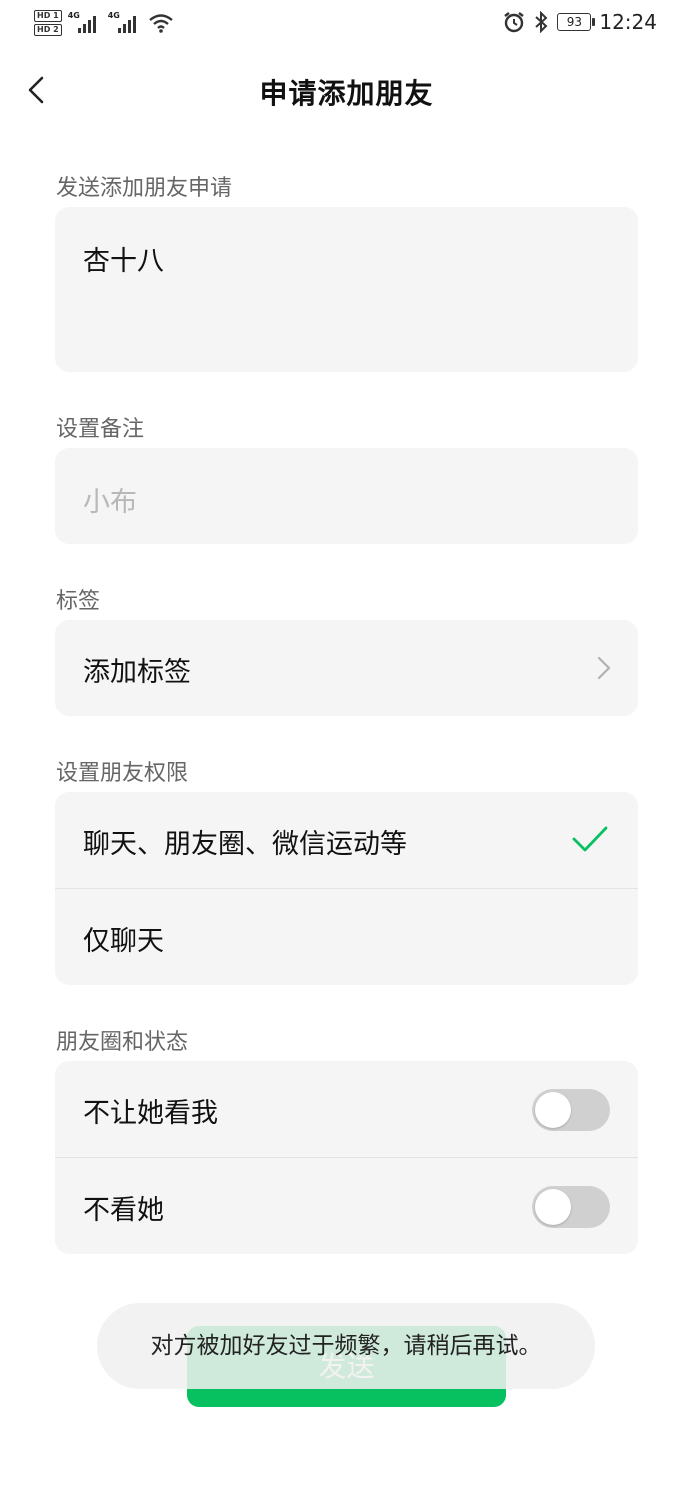 The width and height of the screenshot is (693, 1500). Describe the element at coordinates (541, 22) in the screenshot. I see `bluetooth-icon` at that location.